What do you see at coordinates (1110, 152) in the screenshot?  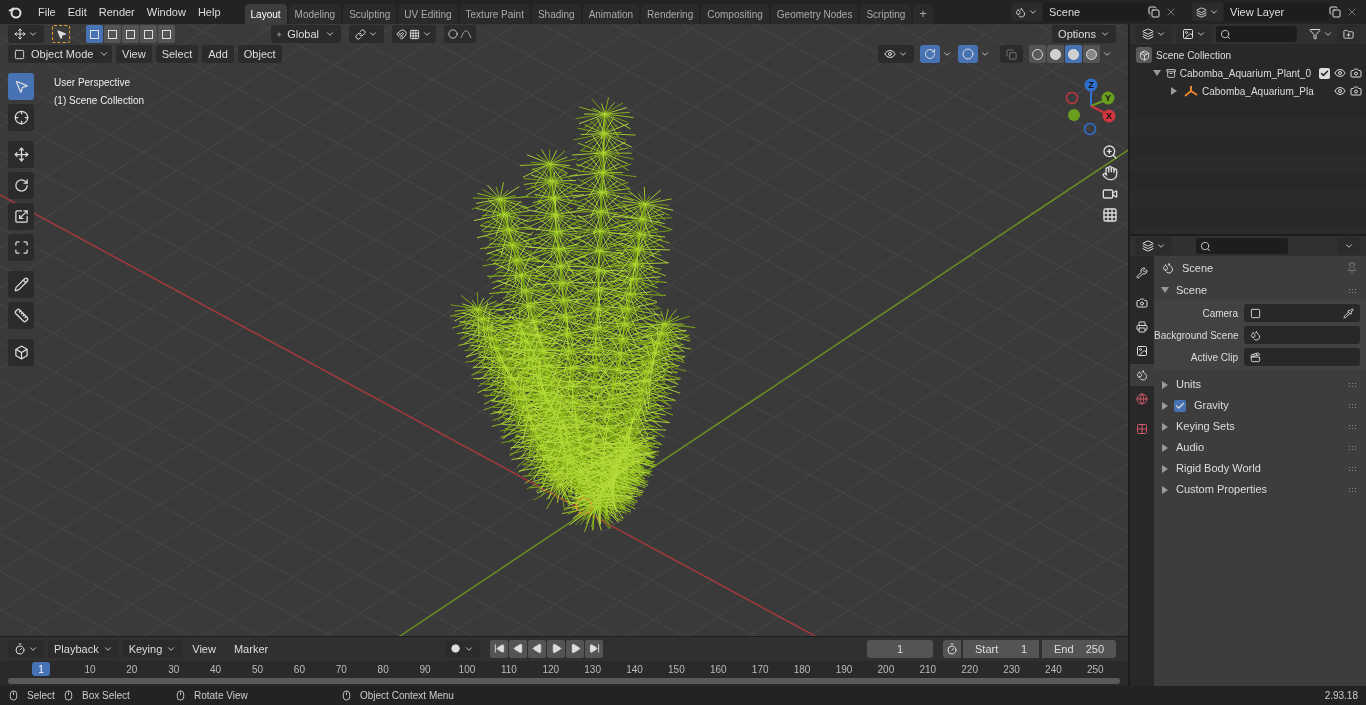 I see `zoom-icon` at bounding box center [1110, 152].